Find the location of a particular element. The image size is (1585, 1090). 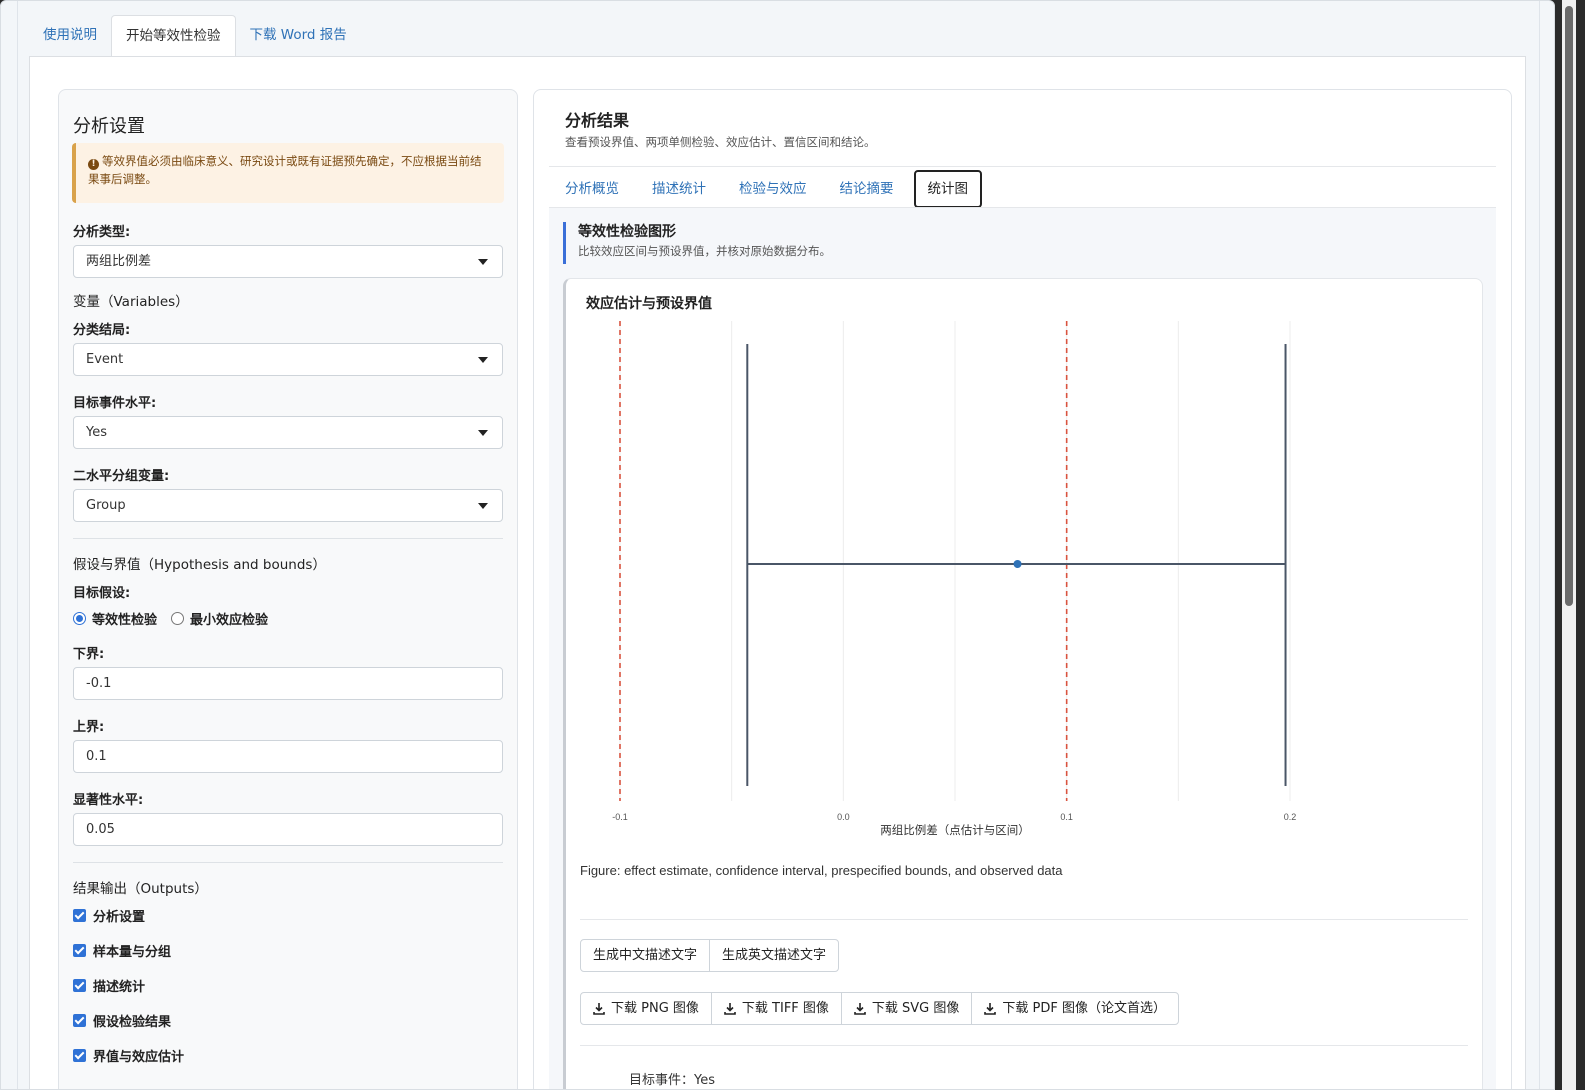

tab-start-test: 开始等效性检验 is located at coordinates (173, 36).